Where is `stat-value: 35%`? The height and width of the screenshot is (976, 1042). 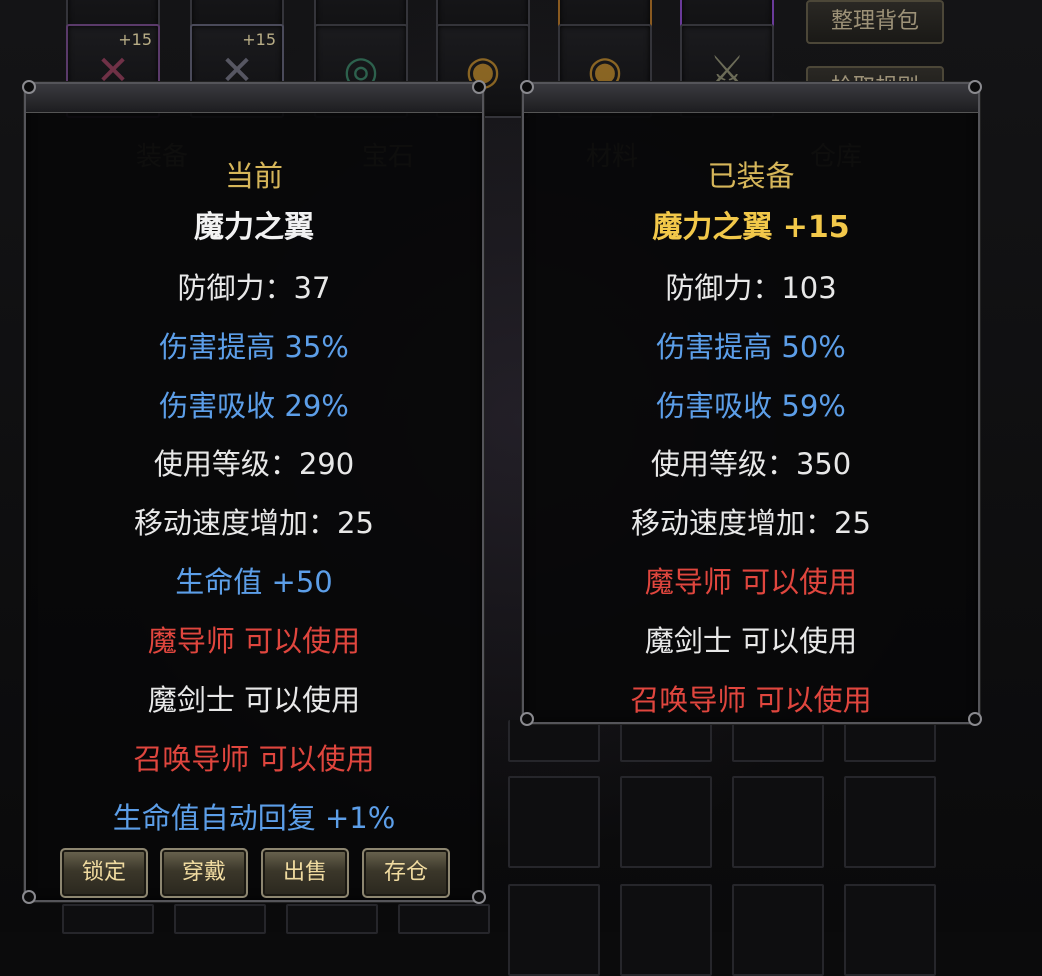 stat-value: 35% is located at coordinates (316, 347).